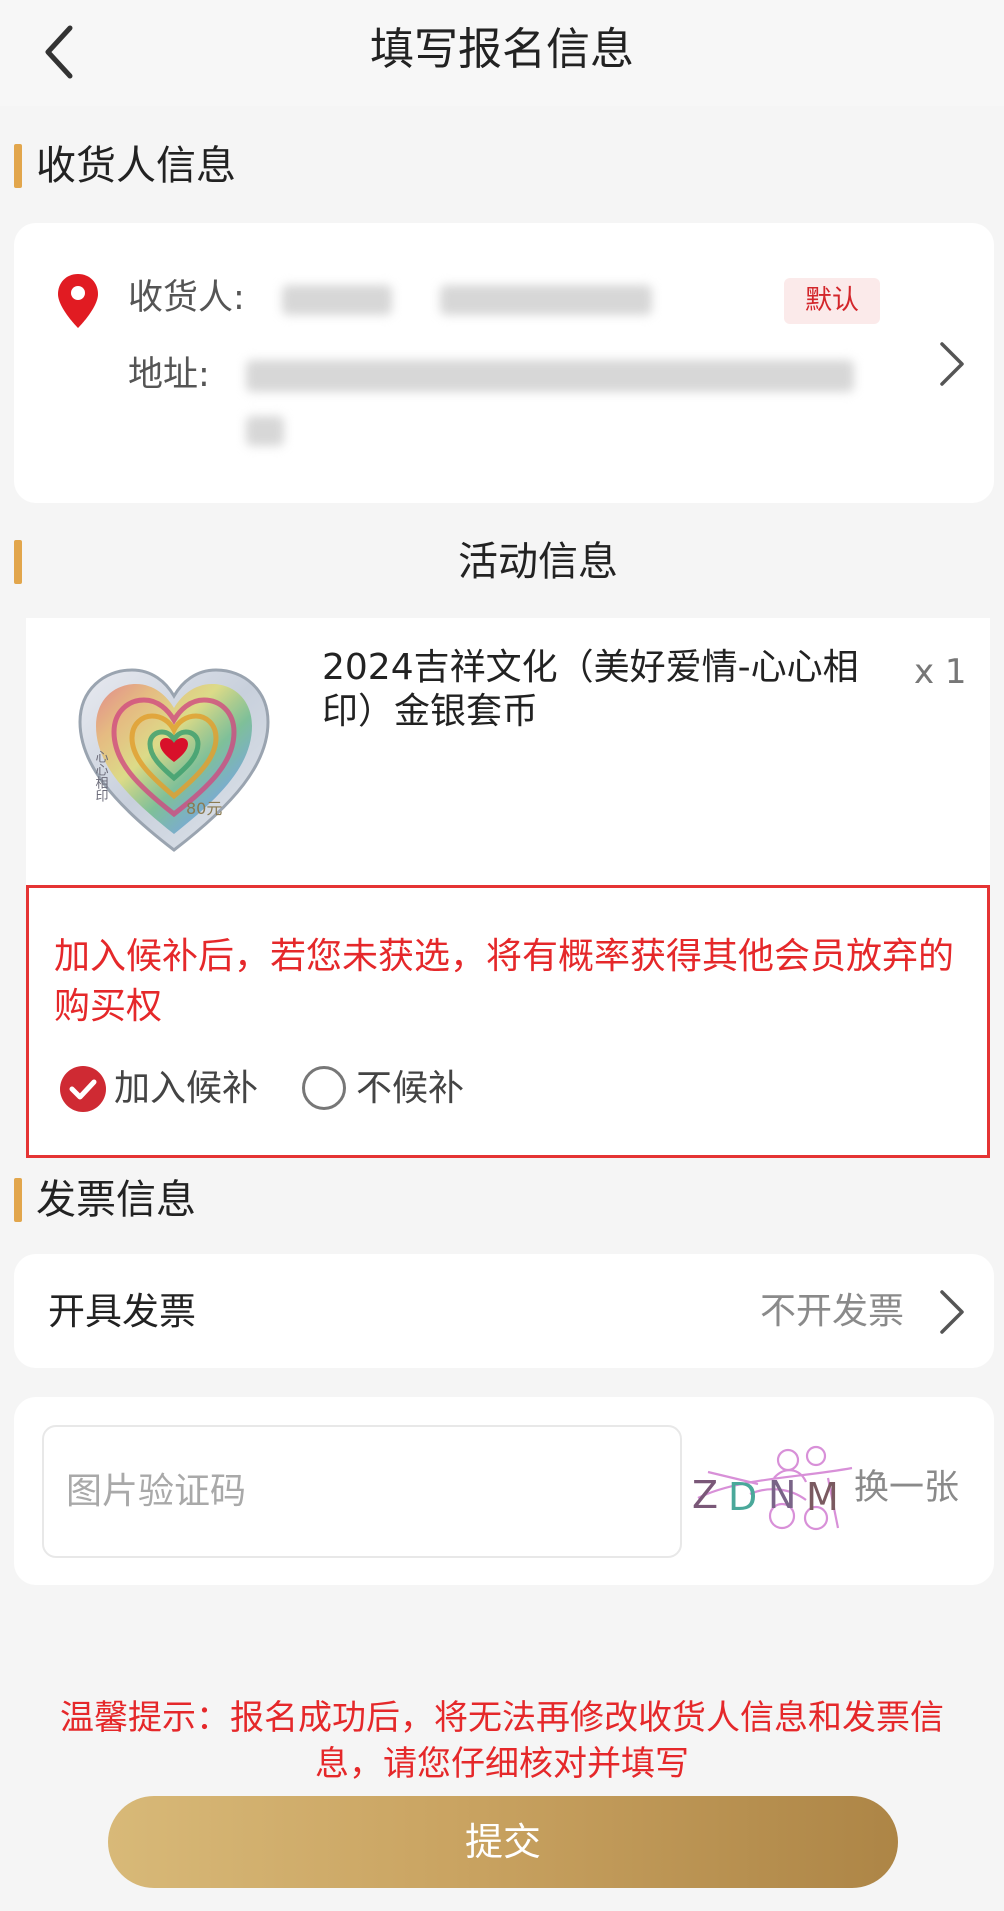 The width and height of the screenshot is (1004, 1911). What do you see at coordinates (169, 375) in the screenshot?
I see `address-label: 地址:` at bounding box center [169, 375].